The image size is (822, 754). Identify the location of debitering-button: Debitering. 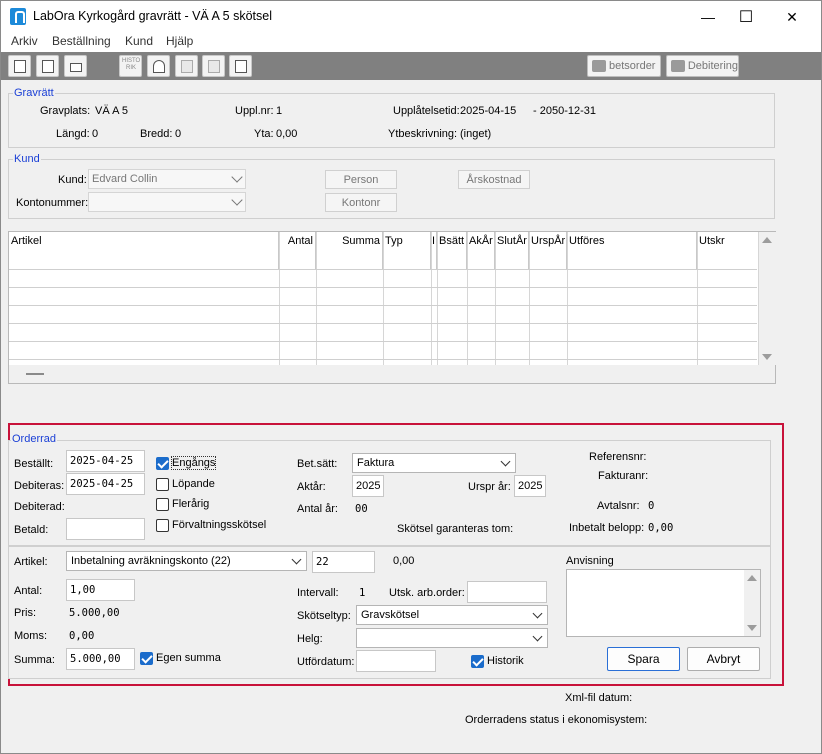
(702, 66).